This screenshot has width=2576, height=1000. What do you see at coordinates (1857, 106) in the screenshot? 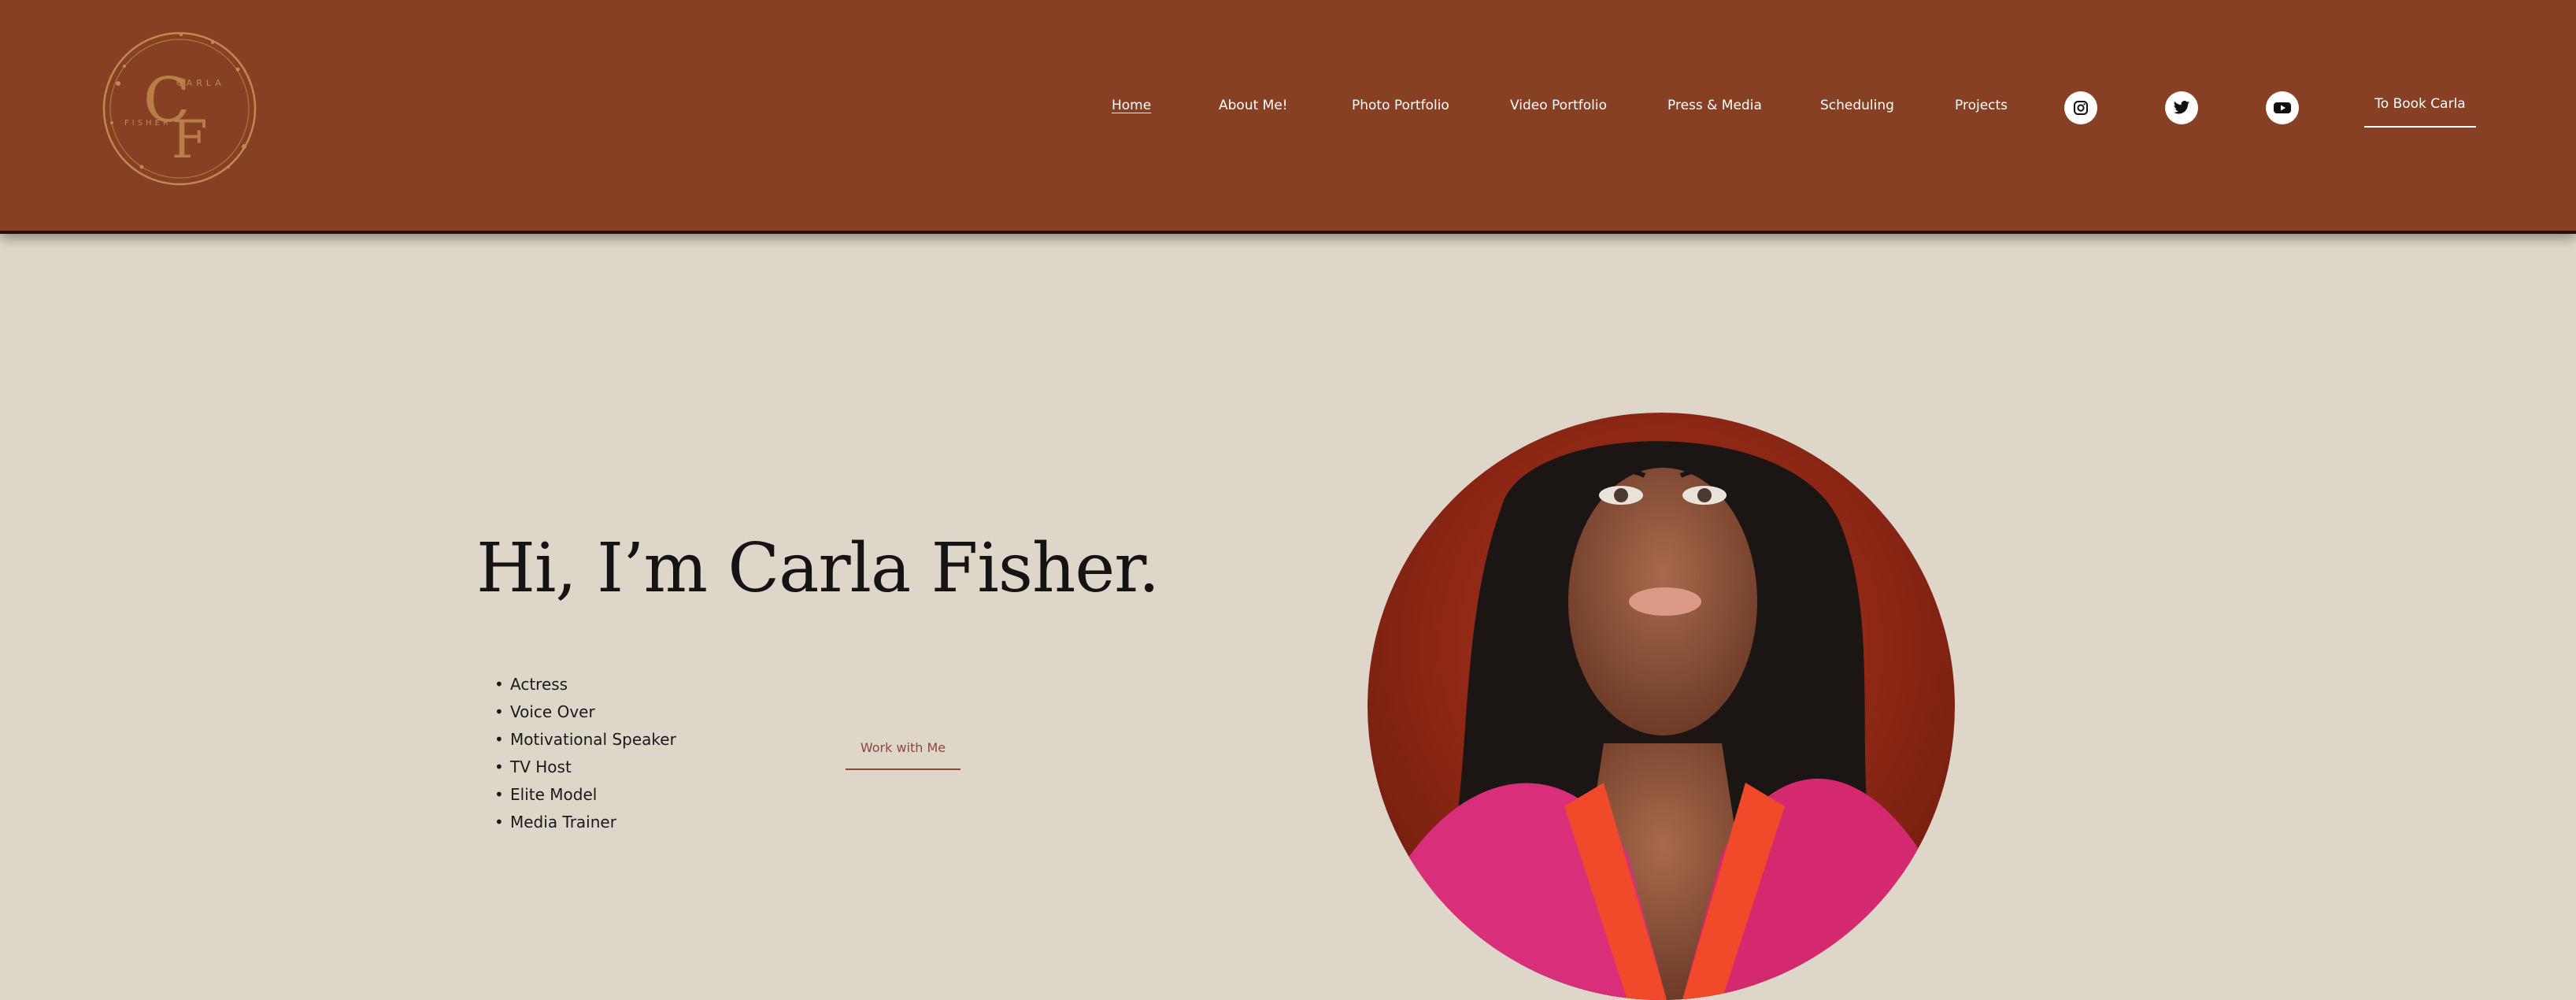
I see `nav-scheduling: Scheduling` at bounding box center [1857, 106].